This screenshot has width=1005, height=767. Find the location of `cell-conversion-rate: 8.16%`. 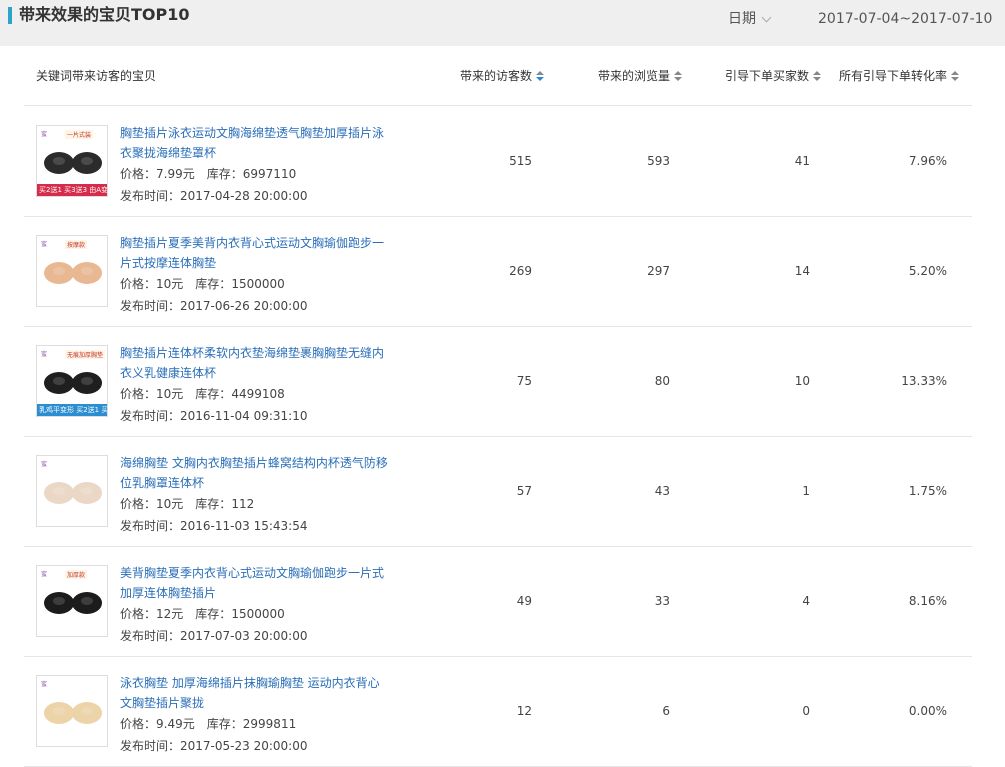

cell-conversion-rate: 8.16% is located at coordinates (927, 601).